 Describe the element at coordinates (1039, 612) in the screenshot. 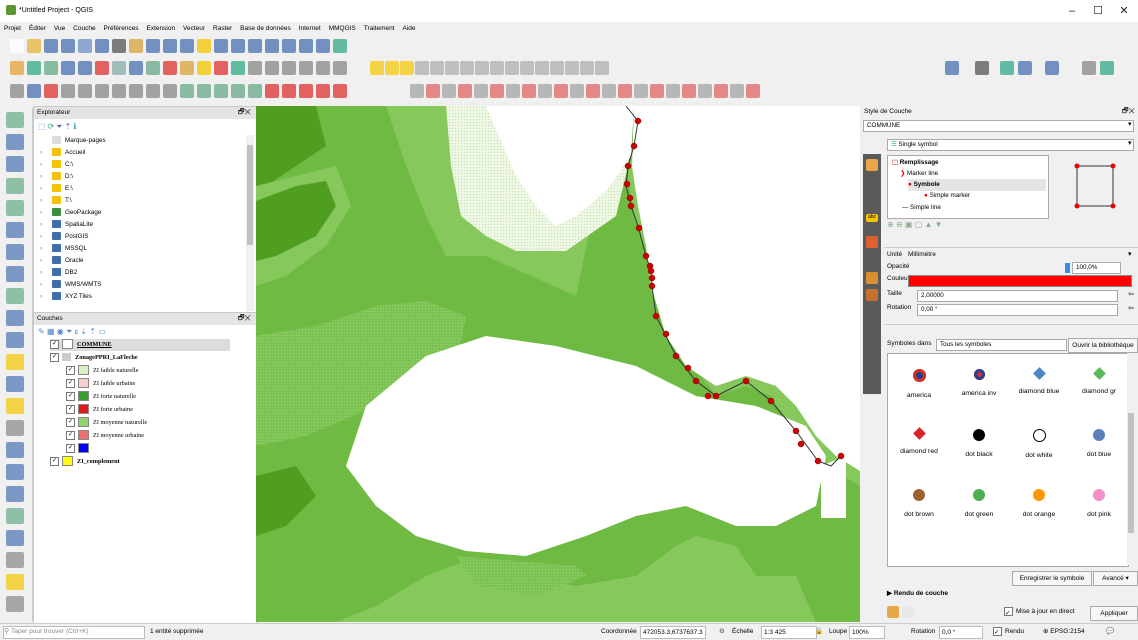

I see `live-update-checkbox: ✓ Mise à jour en direct` at that location.